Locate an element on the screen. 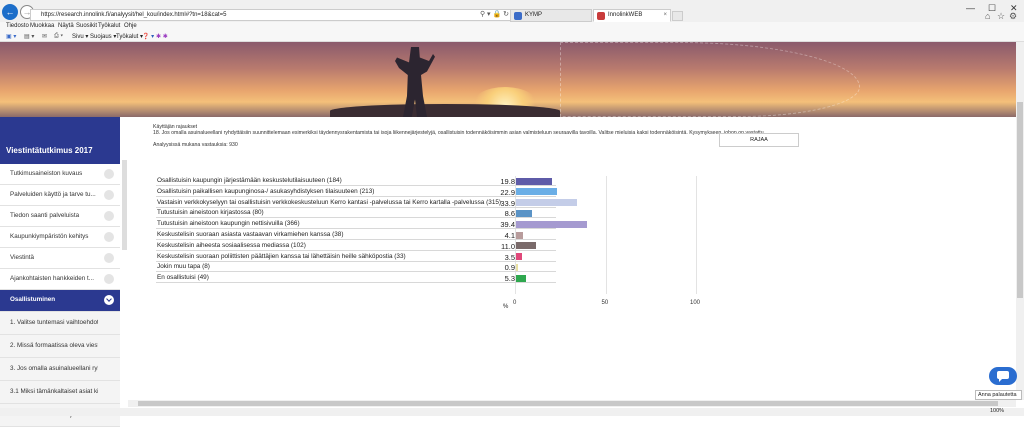  menu-tiedosto: Tiedosto is located at coordinates (17, 26).